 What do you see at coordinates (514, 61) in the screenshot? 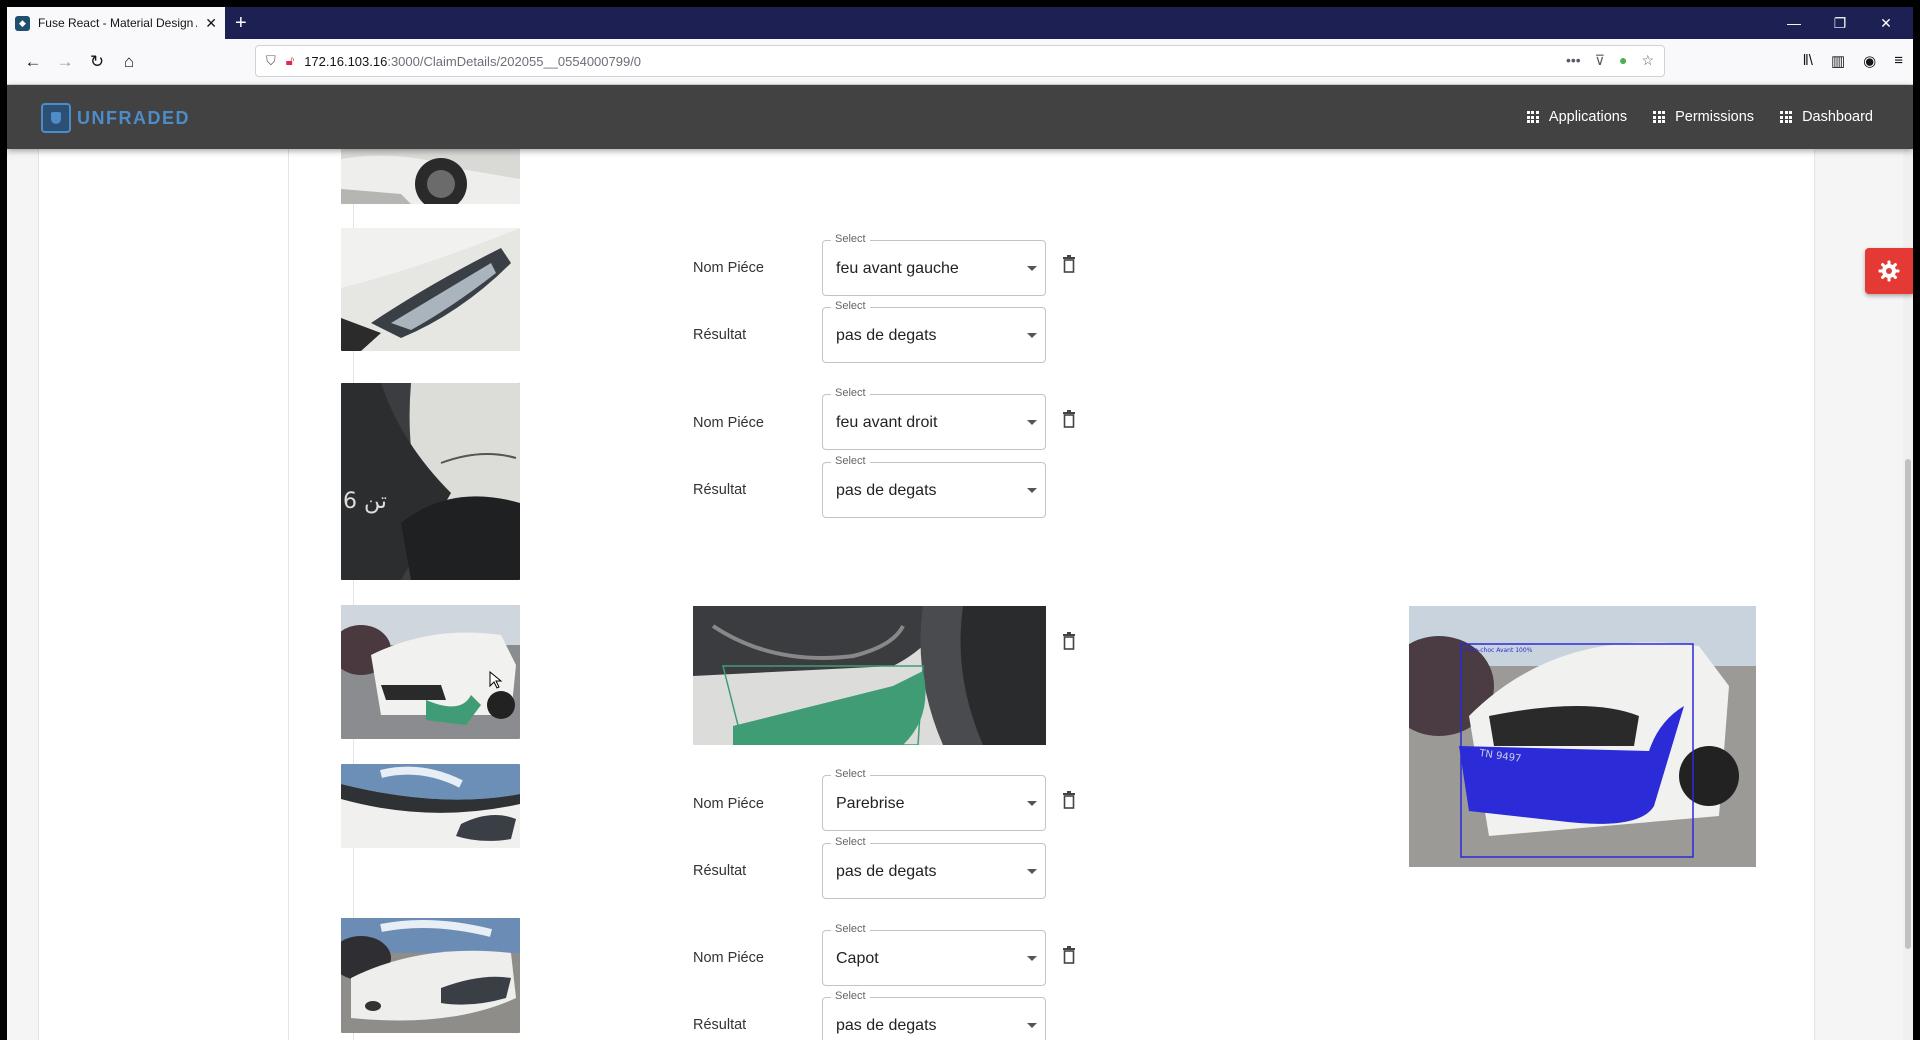
I see `url-path: :3000/ClaimDetails/202055__0554000799/0` at bounding box center [514, 61].